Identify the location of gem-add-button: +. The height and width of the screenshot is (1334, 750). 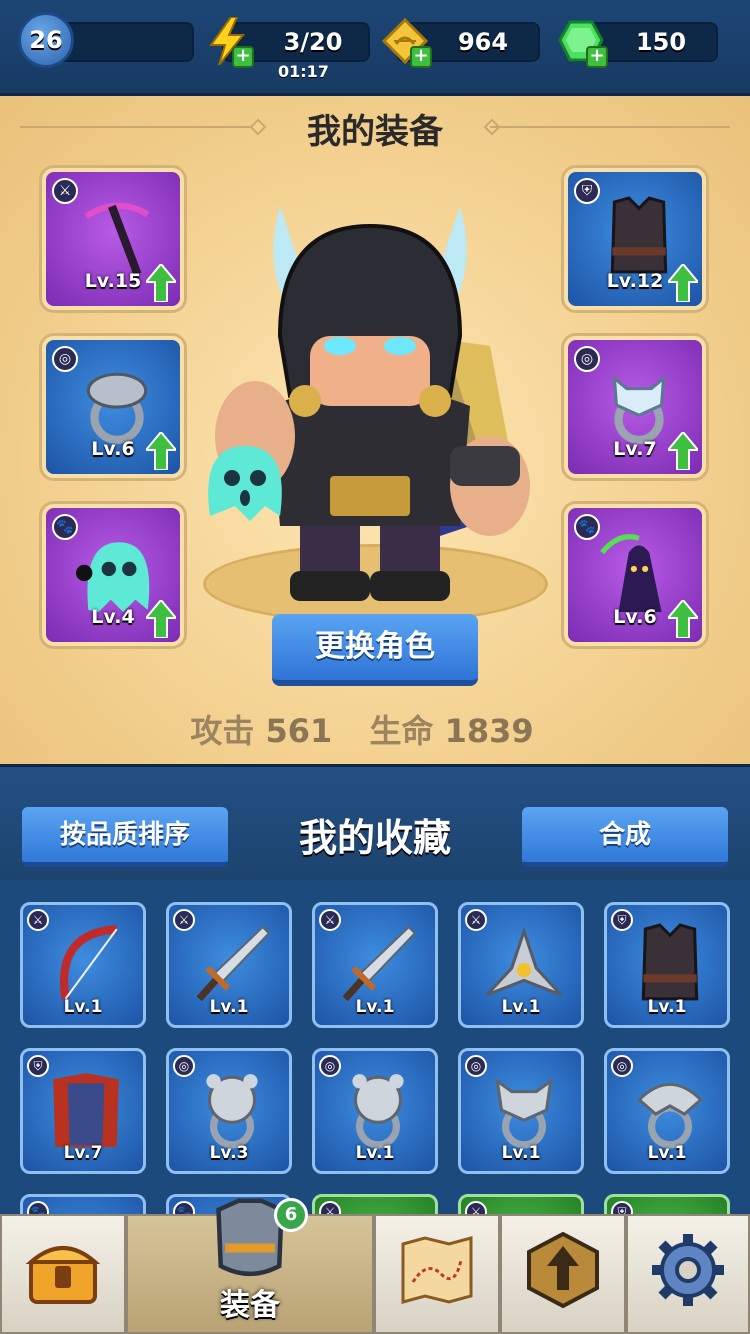
(583, 42).